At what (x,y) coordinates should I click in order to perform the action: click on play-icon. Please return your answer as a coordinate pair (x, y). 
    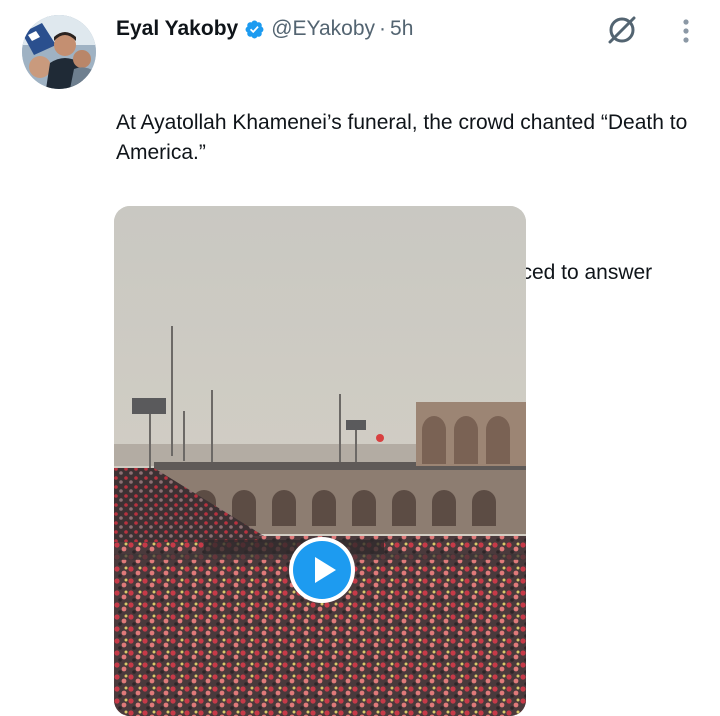
    Looking at the image, I should click on (322, 570).